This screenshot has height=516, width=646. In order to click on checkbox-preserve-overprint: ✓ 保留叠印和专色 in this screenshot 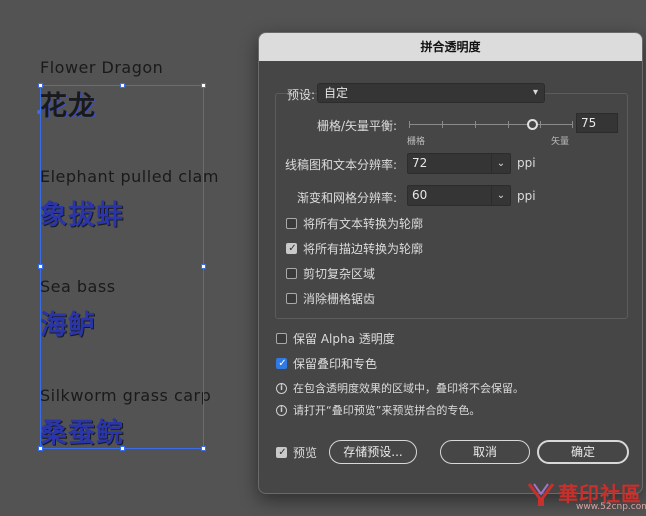, I will do `click(326, 363)`.